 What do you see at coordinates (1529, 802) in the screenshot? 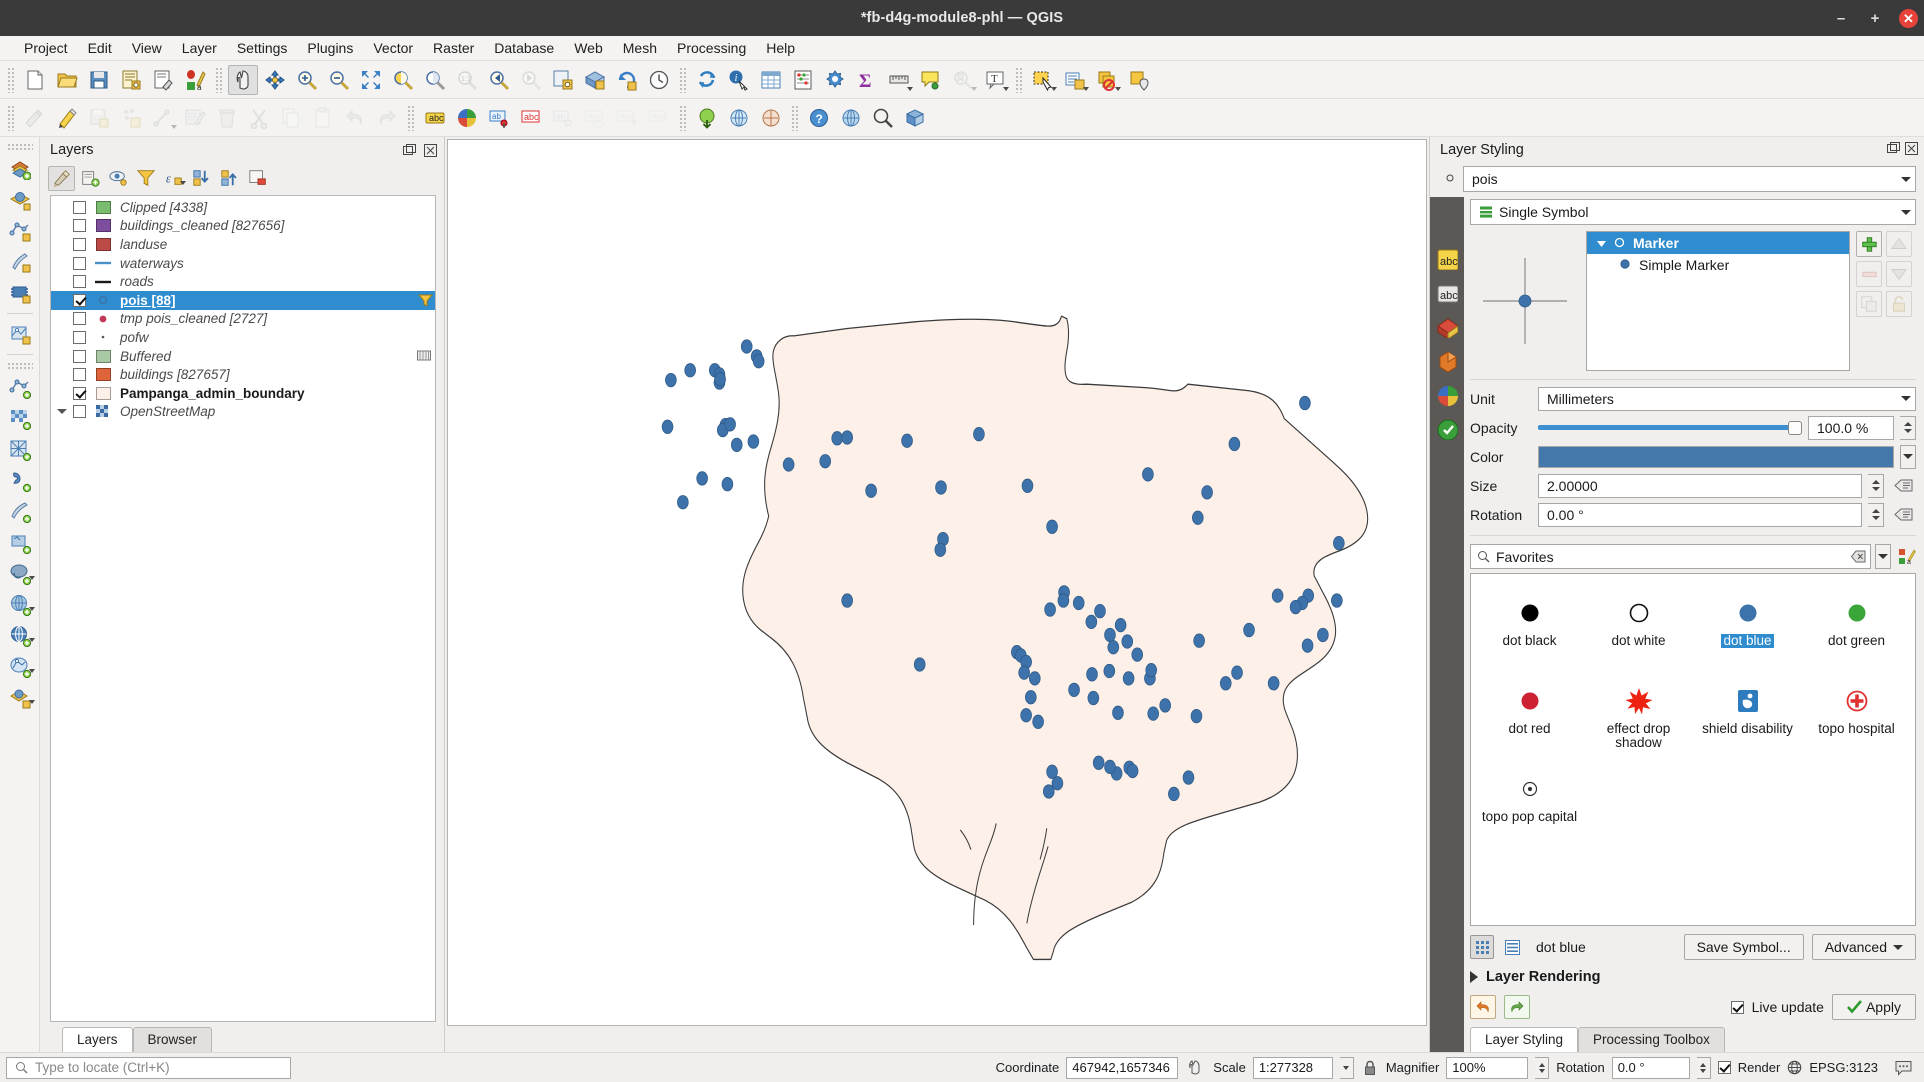
I see `symbol-gallery-item: topo pop capital` at bounding box center [1529, 802].